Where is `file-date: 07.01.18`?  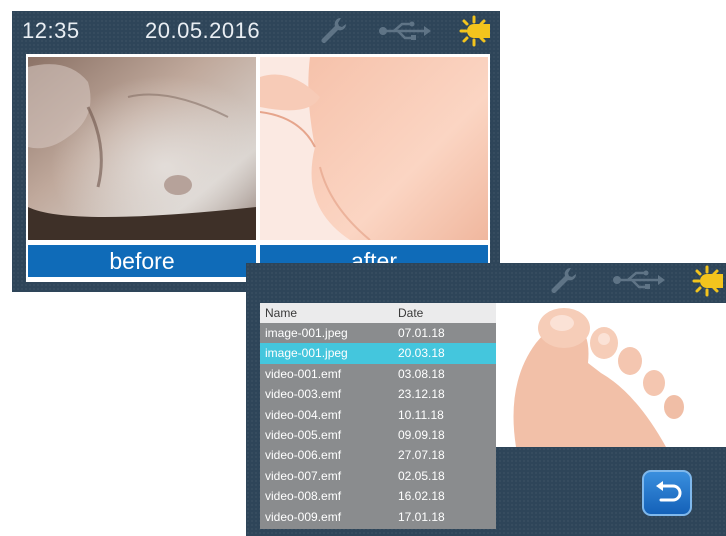 file-date: 07.01.18 is located at coordinates (421, 333).